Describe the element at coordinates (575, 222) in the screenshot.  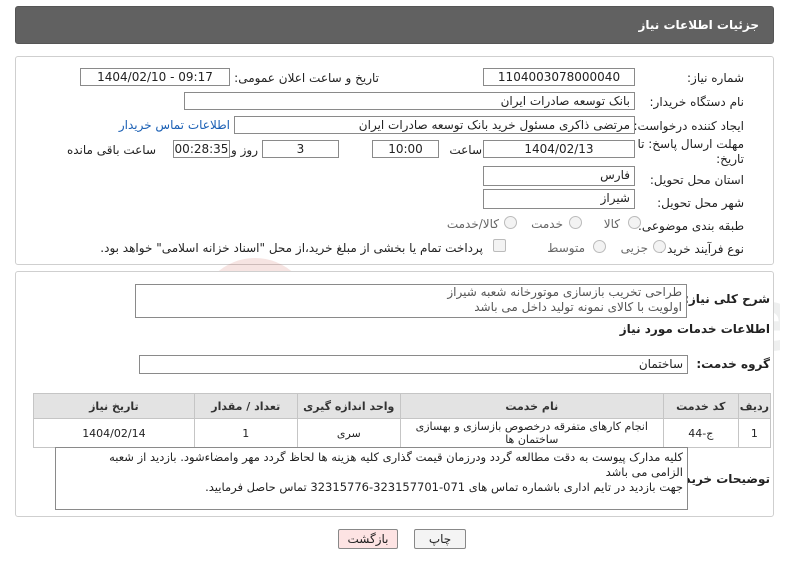
I see `category-service-radio` at that location.